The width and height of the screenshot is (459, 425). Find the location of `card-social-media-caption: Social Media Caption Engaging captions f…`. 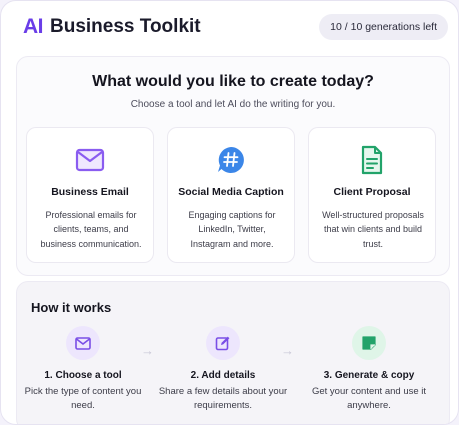

card-social-media-caption: Social Media Caption Engaging captions f… is located at coordinates (231, 195).